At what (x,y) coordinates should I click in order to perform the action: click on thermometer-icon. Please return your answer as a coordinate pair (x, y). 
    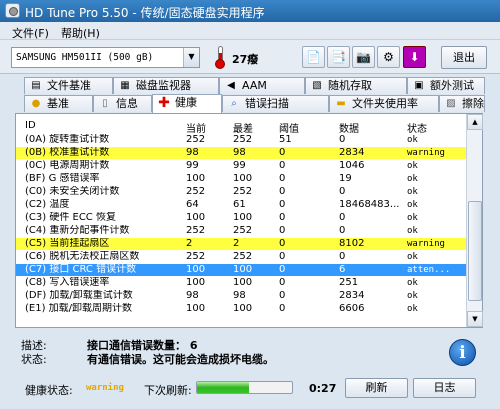
    Looking at the image, I should click on (220, 57).